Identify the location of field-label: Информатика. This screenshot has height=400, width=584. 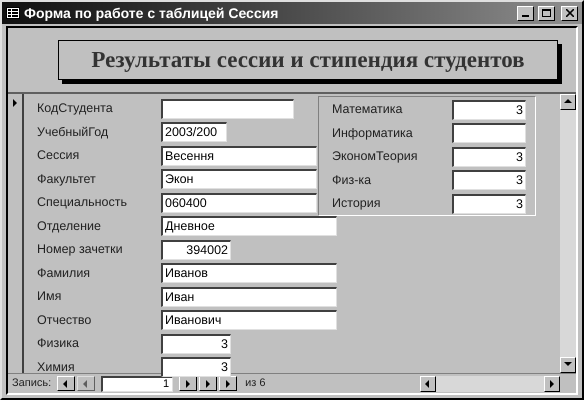
(373, 133).